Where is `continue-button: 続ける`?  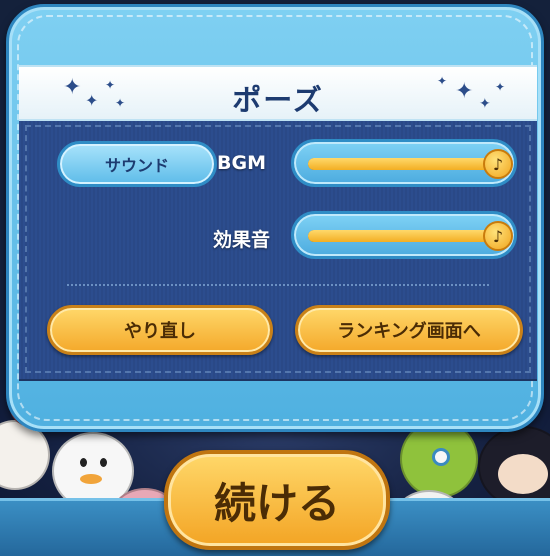 continue-button: 続ける is located at coordinates (277, 500).